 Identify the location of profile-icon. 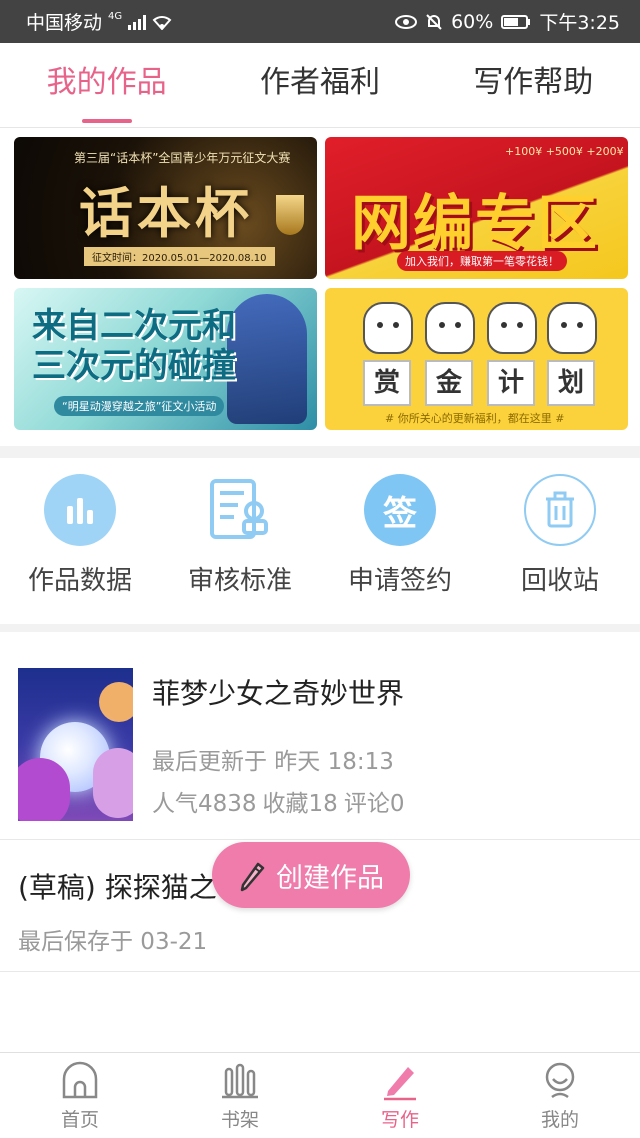
(560, 1080).